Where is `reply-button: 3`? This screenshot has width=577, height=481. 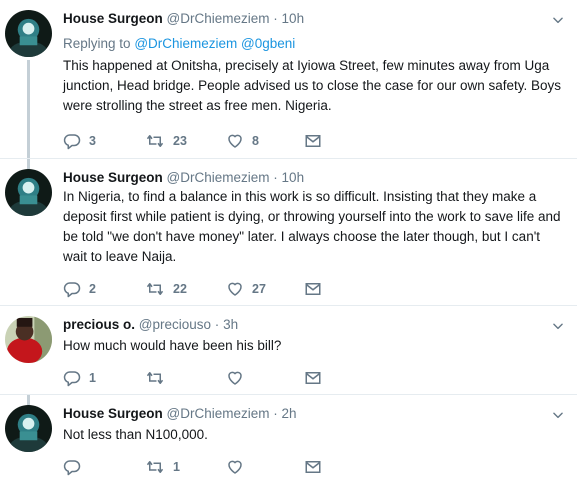
reply-button: 3 is located at coordinates (79, 141).